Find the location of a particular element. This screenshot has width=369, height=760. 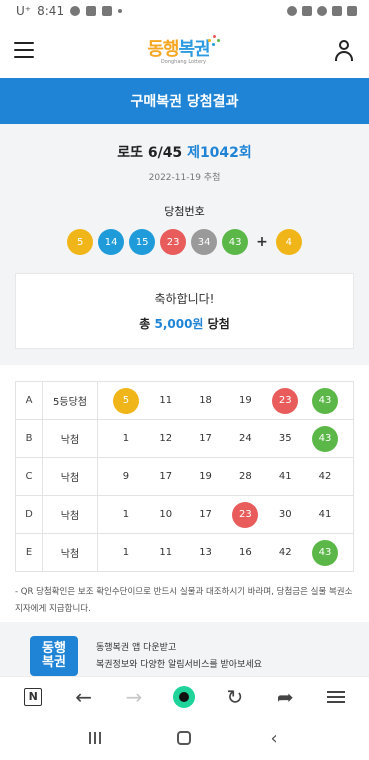

congrats-message: 축하합니다! is located at coordinates (184, 299).